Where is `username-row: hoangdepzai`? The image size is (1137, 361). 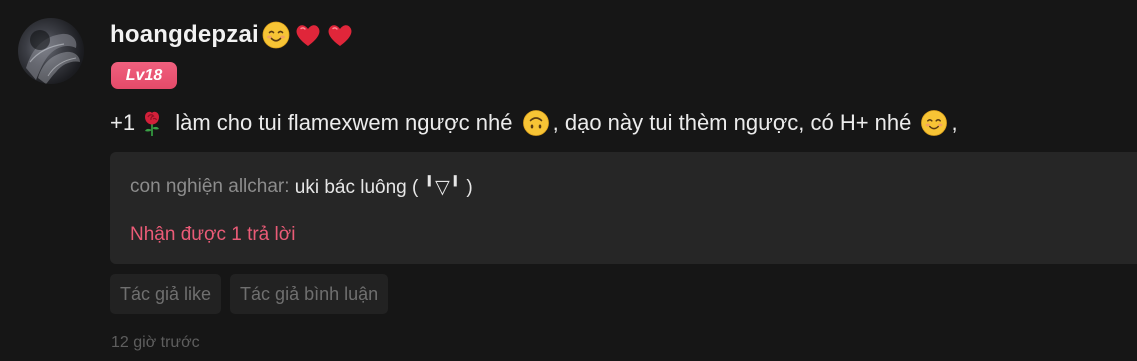 username-row: hoangdepzai is located at coordinates (232, 35).